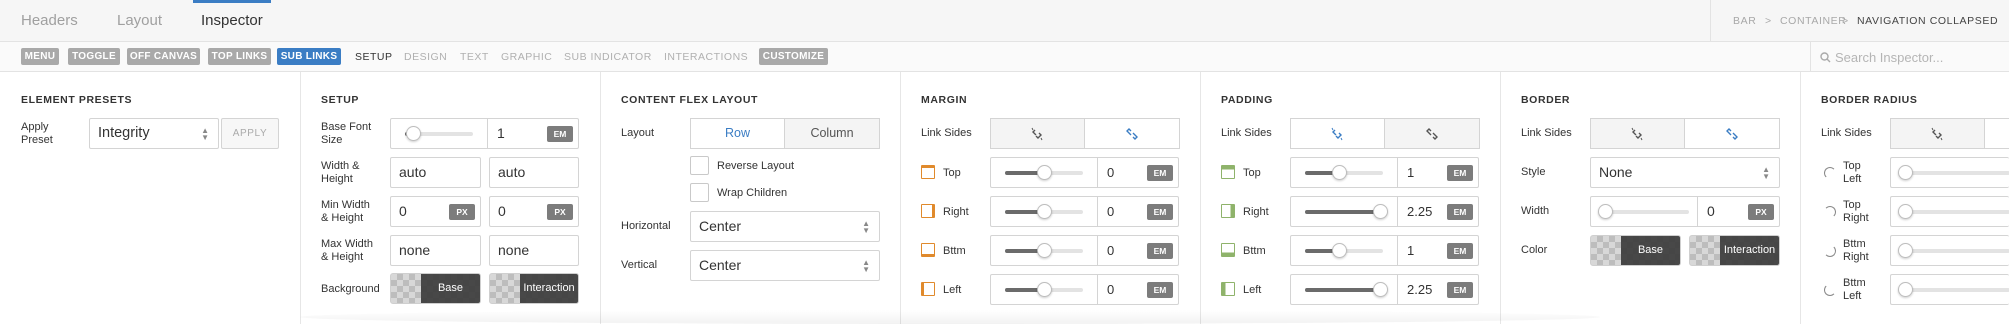 The image size is (2009, 324). I want to click on chevron-updown-icon: ▲ ▼, so click(205, 134).